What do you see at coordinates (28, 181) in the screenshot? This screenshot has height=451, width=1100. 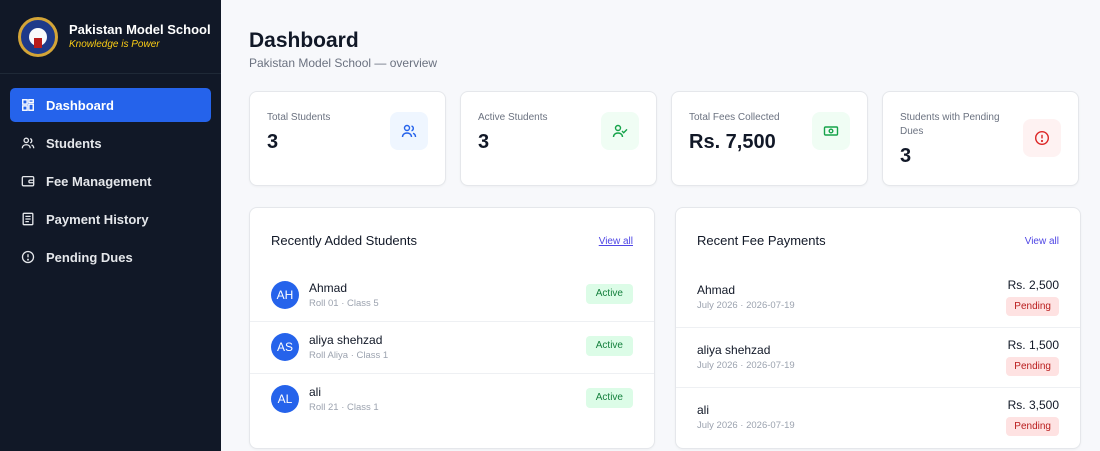 I see `wallet-icon` at bounding box center [28, 181].